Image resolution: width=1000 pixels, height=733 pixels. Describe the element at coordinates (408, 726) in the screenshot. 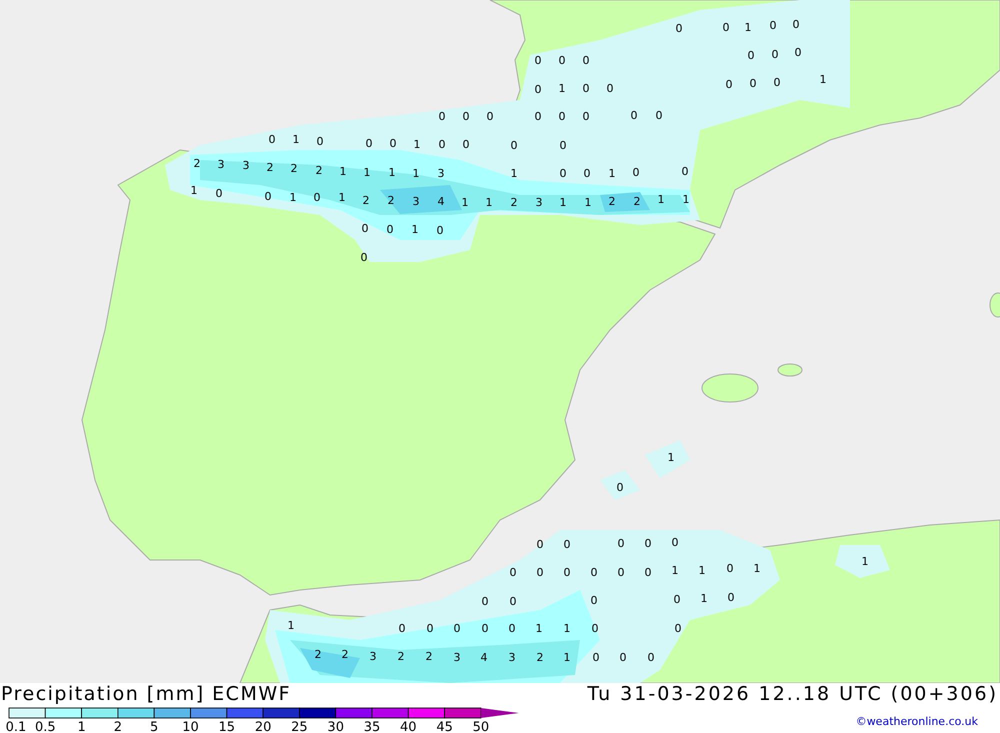

I see `legend-label: 40` at that location.